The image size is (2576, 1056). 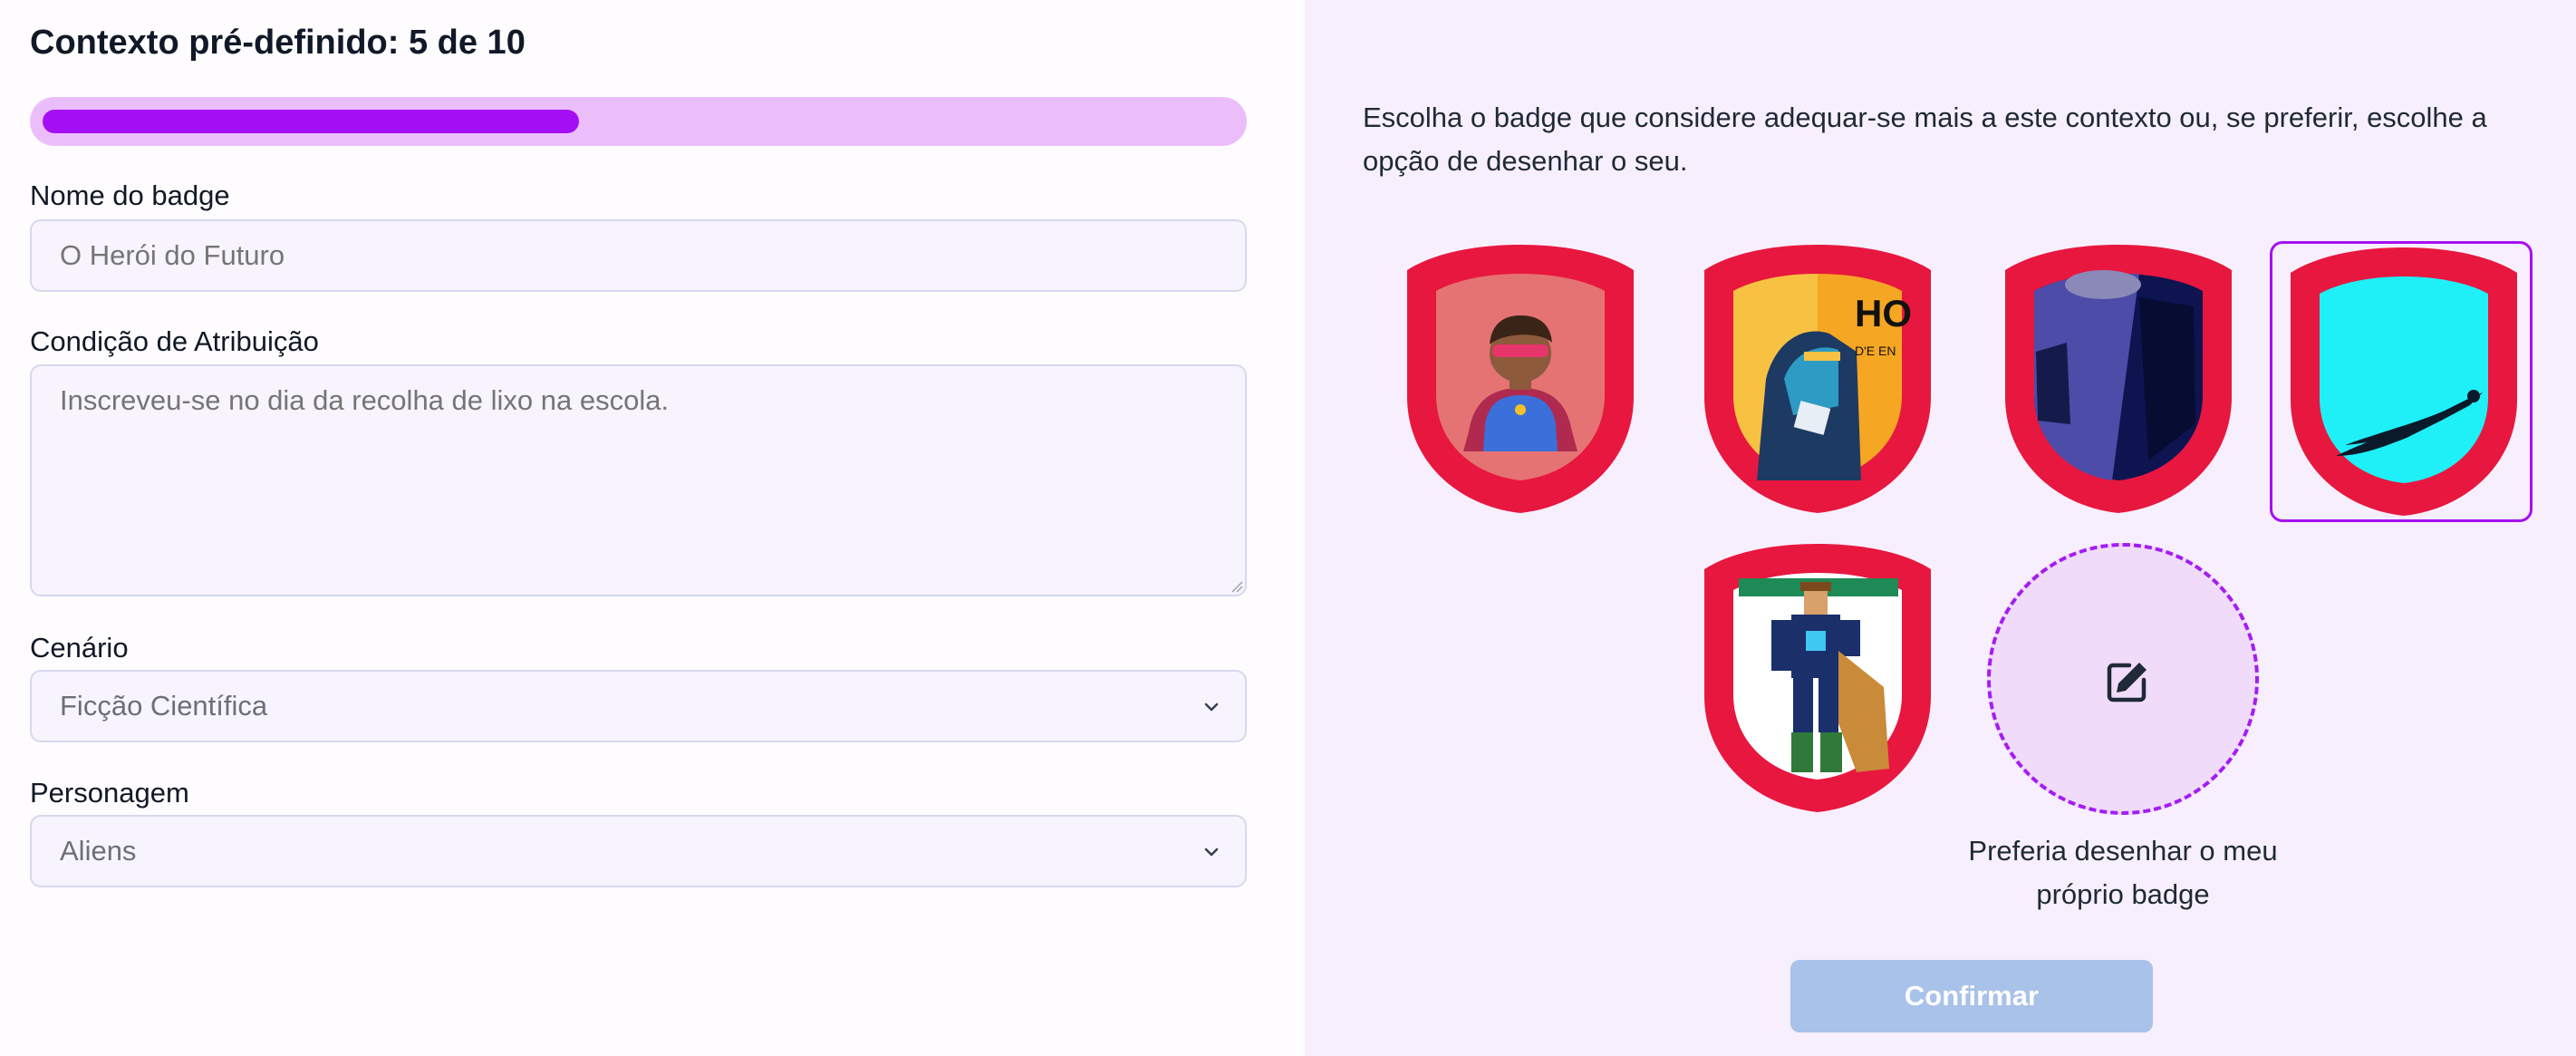 What do you see at coordinates (638, 706) in the screenshot?
I see `scenario-select: Ficção Científica` at bounding box center [638, 706].